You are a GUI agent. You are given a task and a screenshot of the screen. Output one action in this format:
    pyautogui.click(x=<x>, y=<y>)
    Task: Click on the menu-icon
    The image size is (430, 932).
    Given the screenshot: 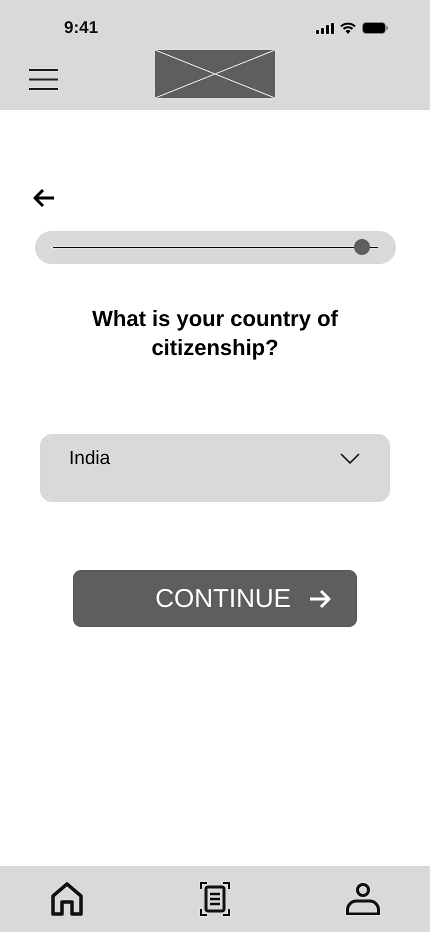 What is the action you would take?
    pyautogui.click(x=43, y=79)
    